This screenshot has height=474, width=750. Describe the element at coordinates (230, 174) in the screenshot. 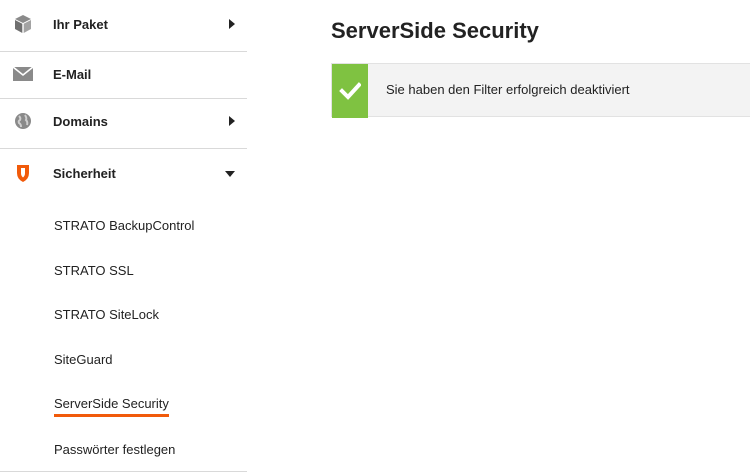

I see `chevron-down-icon` at that location.